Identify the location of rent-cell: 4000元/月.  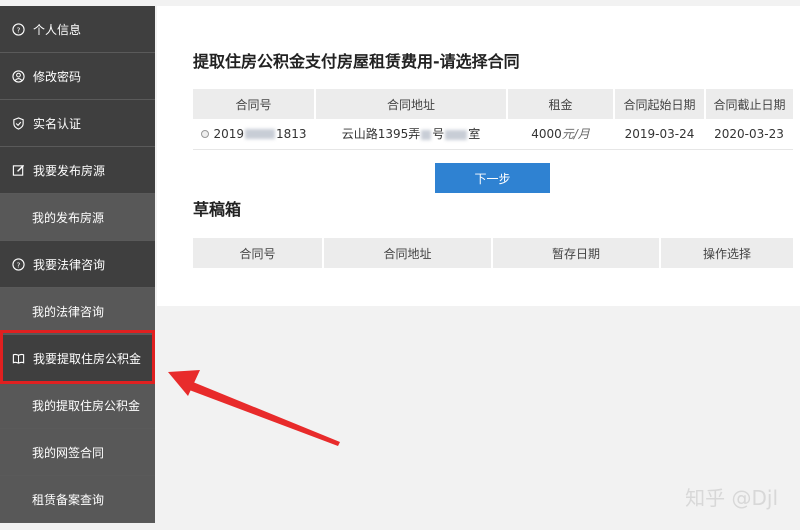
(560, 134).